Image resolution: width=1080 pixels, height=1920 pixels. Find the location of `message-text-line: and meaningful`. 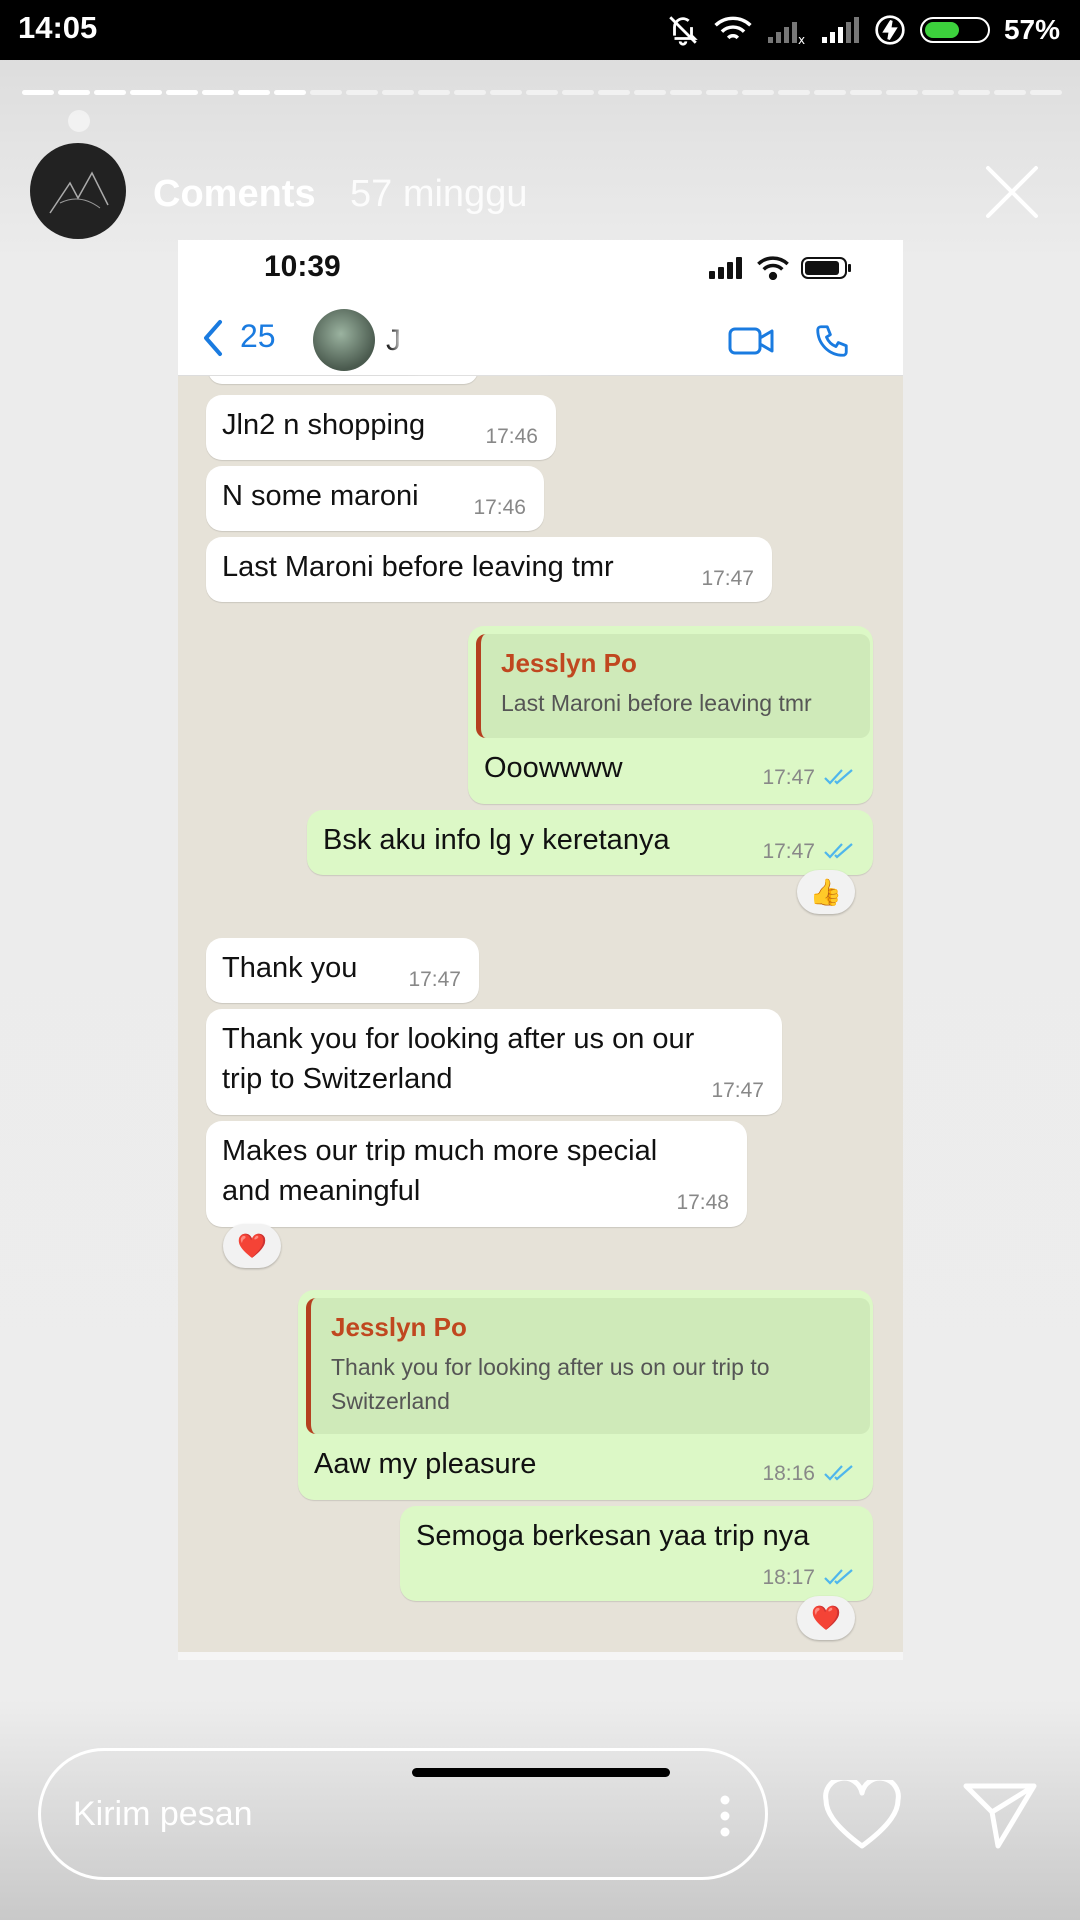

message-text-line: and meaningful is located at coordinates (321, 1191).